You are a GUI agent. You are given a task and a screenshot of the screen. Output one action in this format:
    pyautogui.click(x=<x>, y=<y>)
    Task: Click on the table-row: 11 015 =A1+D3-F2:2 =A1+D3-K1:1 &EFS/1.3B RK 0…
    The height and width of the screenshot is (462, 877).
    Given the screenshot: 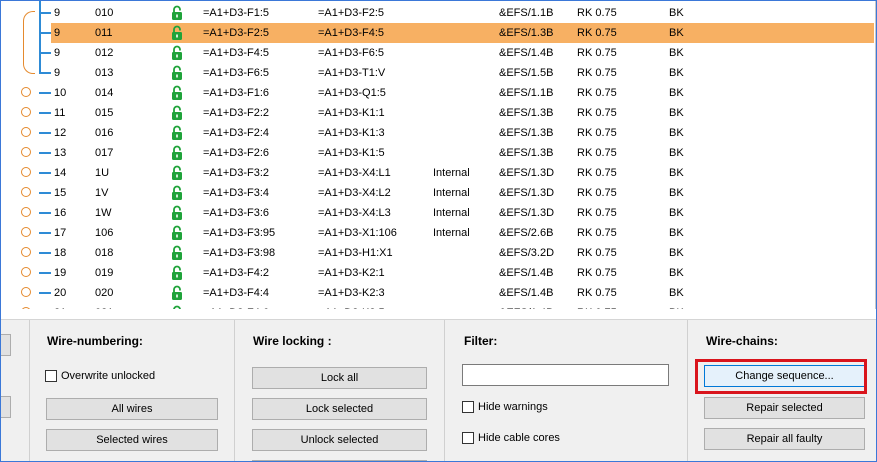 What is the action you would take?
    pyautogui.click(x=437, y=113)
    